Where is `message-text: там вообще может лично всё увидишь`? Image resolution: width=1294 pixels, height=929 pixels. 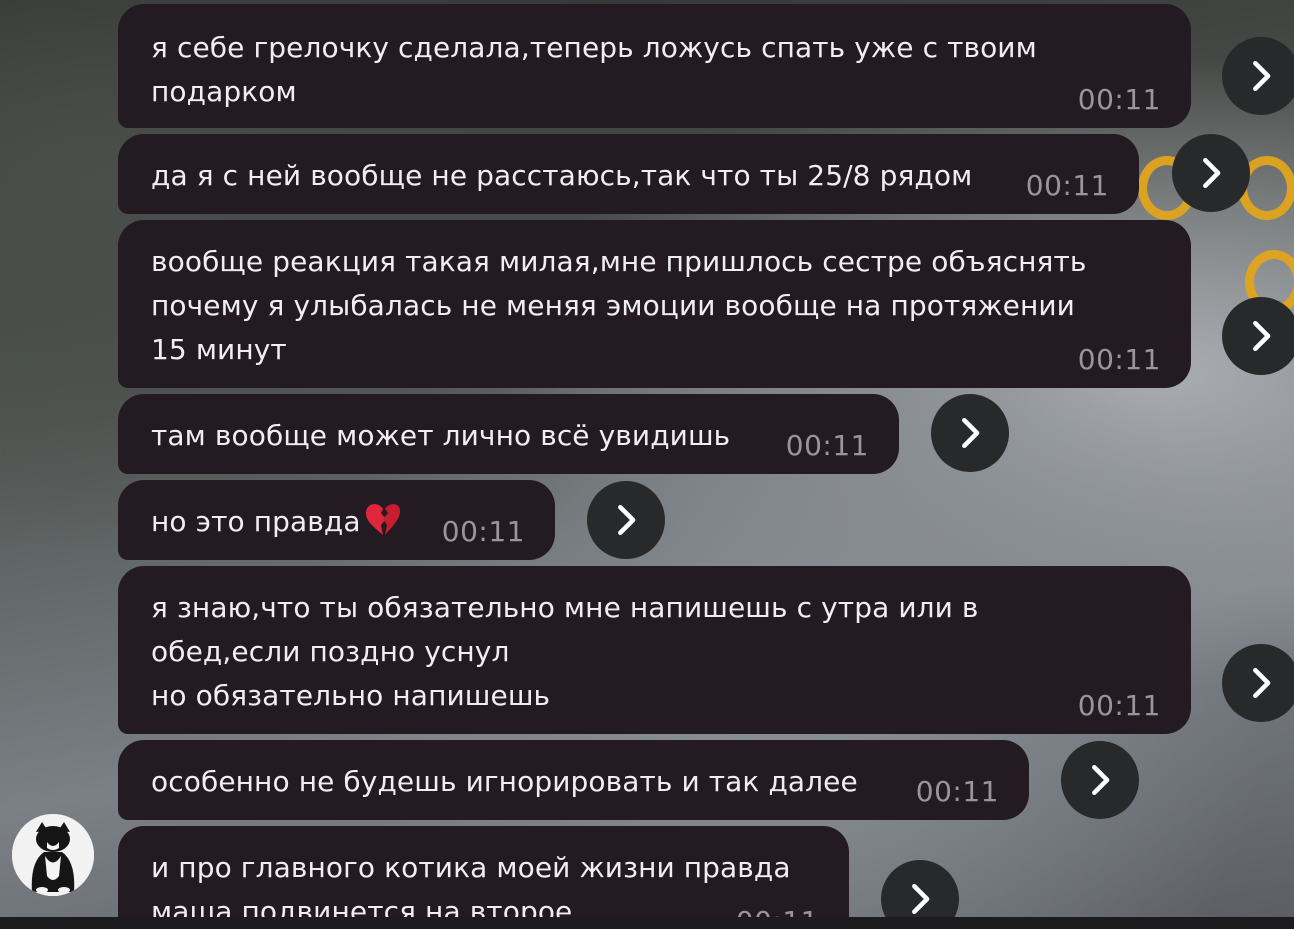 message-text: там вообще может лично всё увидишь is located at coordinates (441, 435).